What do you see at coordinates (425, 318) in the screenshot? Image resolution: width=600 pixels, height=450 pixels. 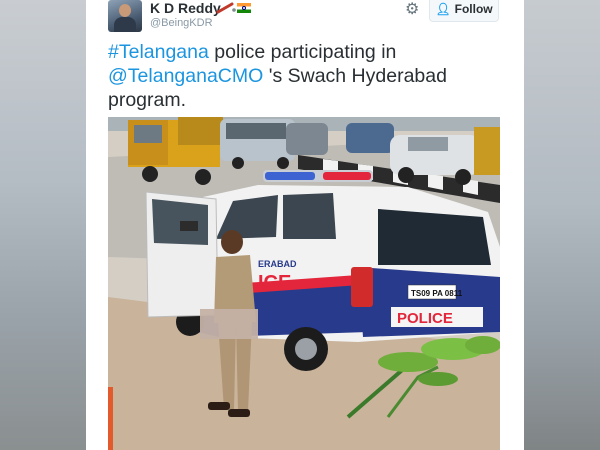 I see `rear-police-label: POLICE` at bounding box center [425, 318].